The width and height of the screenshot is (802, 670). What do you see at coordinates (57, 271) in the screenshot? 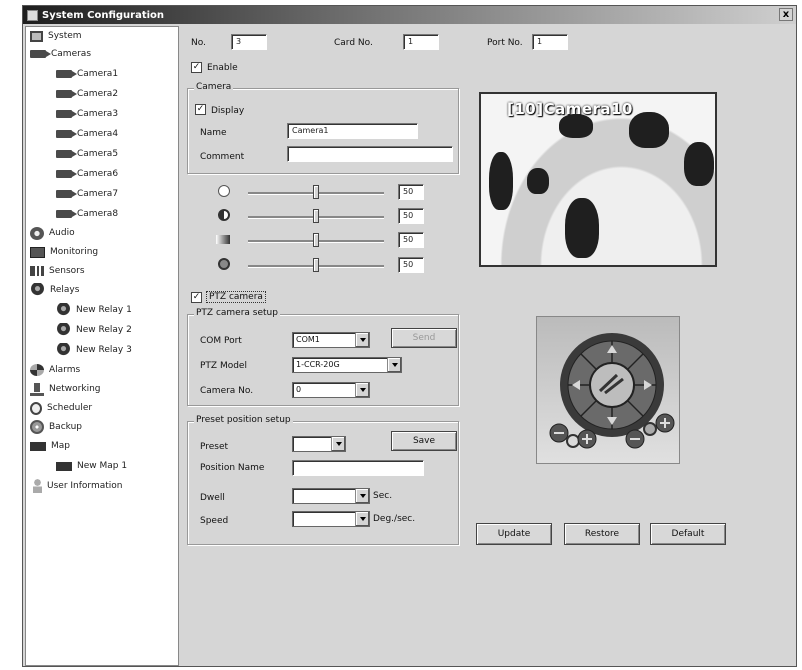
I see `tree-item-sensors: Sensors` at bounding box center [57, 271].